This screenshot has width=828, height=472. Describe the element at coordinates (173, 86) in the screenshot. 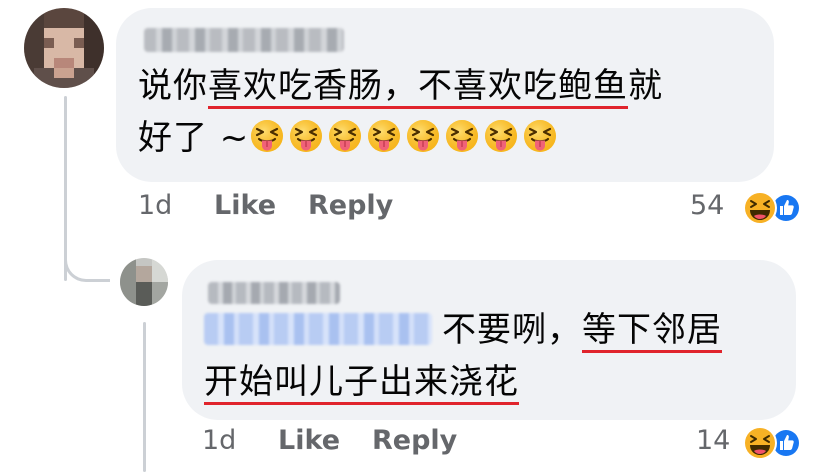

I see `comment-text-segment: 说你` at that location.